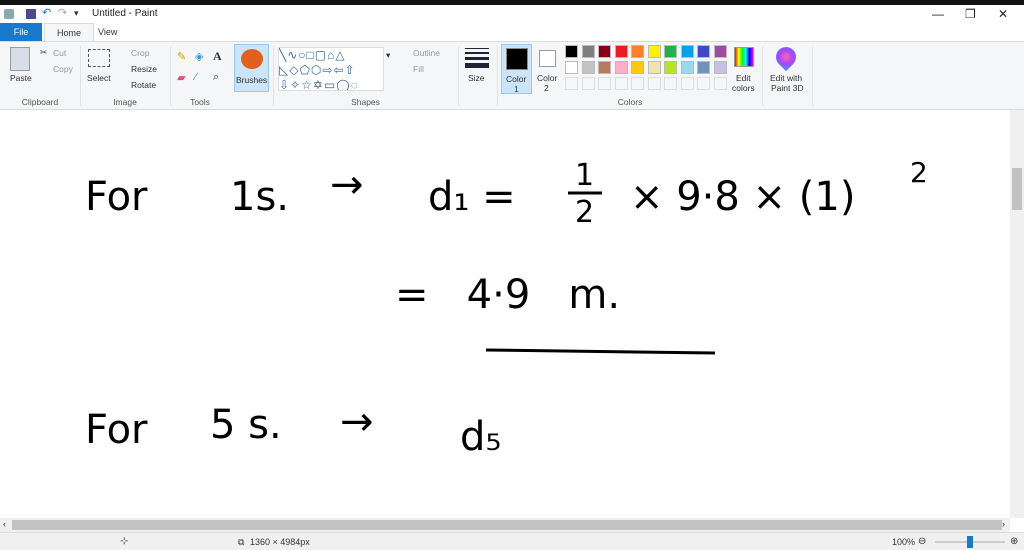 This screenshot has height=550, width=1024. Describe the element at coordinates (125, 13) in the screenshot. I see `window-title: Untitled - Paint` at that location.